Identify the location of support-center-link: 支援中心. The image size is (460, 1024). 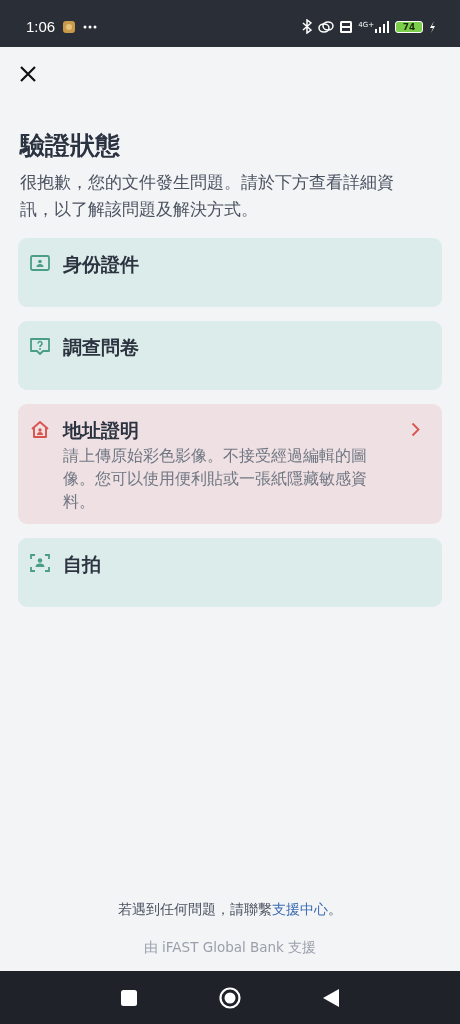
(300, 909).